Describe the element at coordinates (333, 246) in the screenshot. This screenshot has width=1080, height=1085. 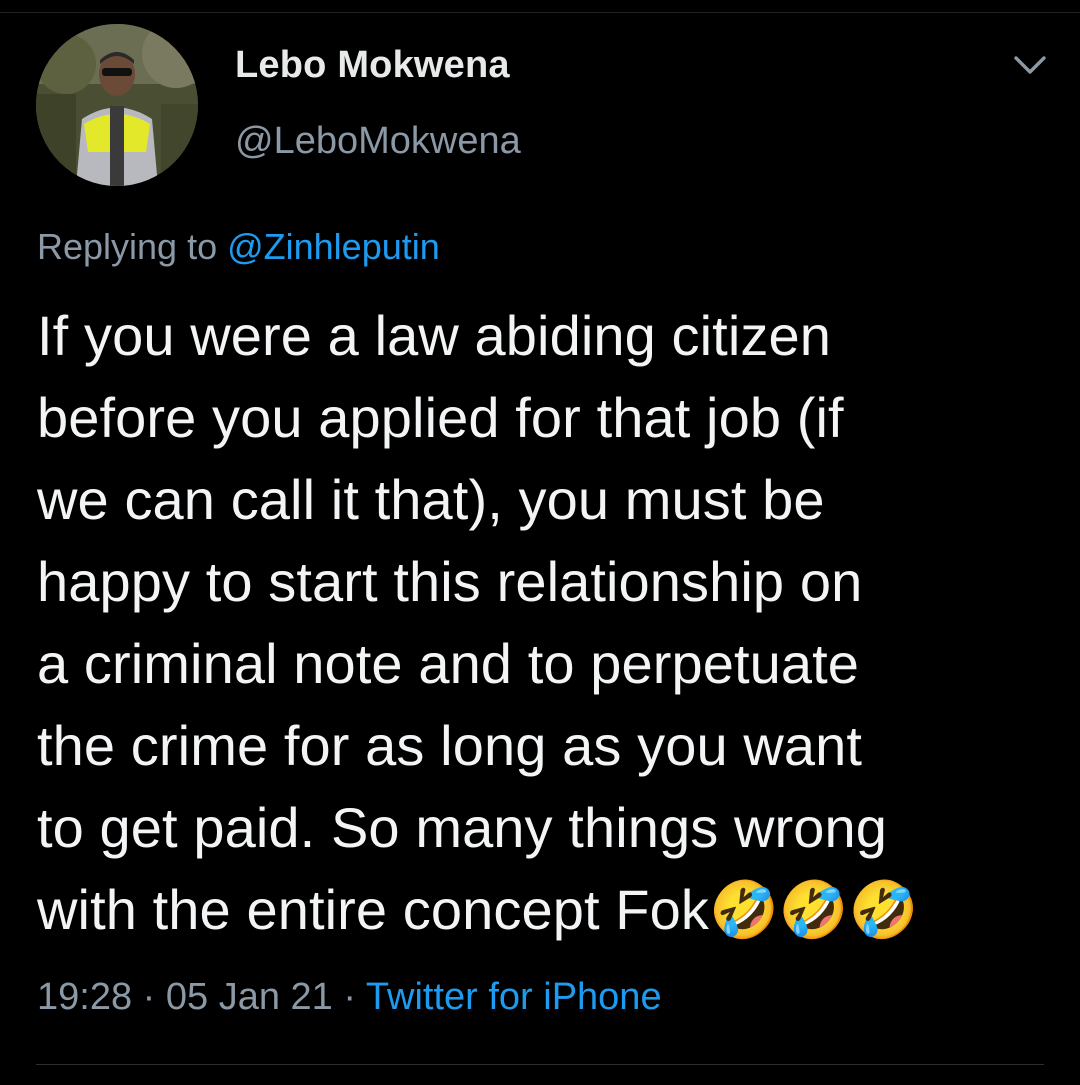
I see `reply-mention-link: @Zinhleputin` at that location.